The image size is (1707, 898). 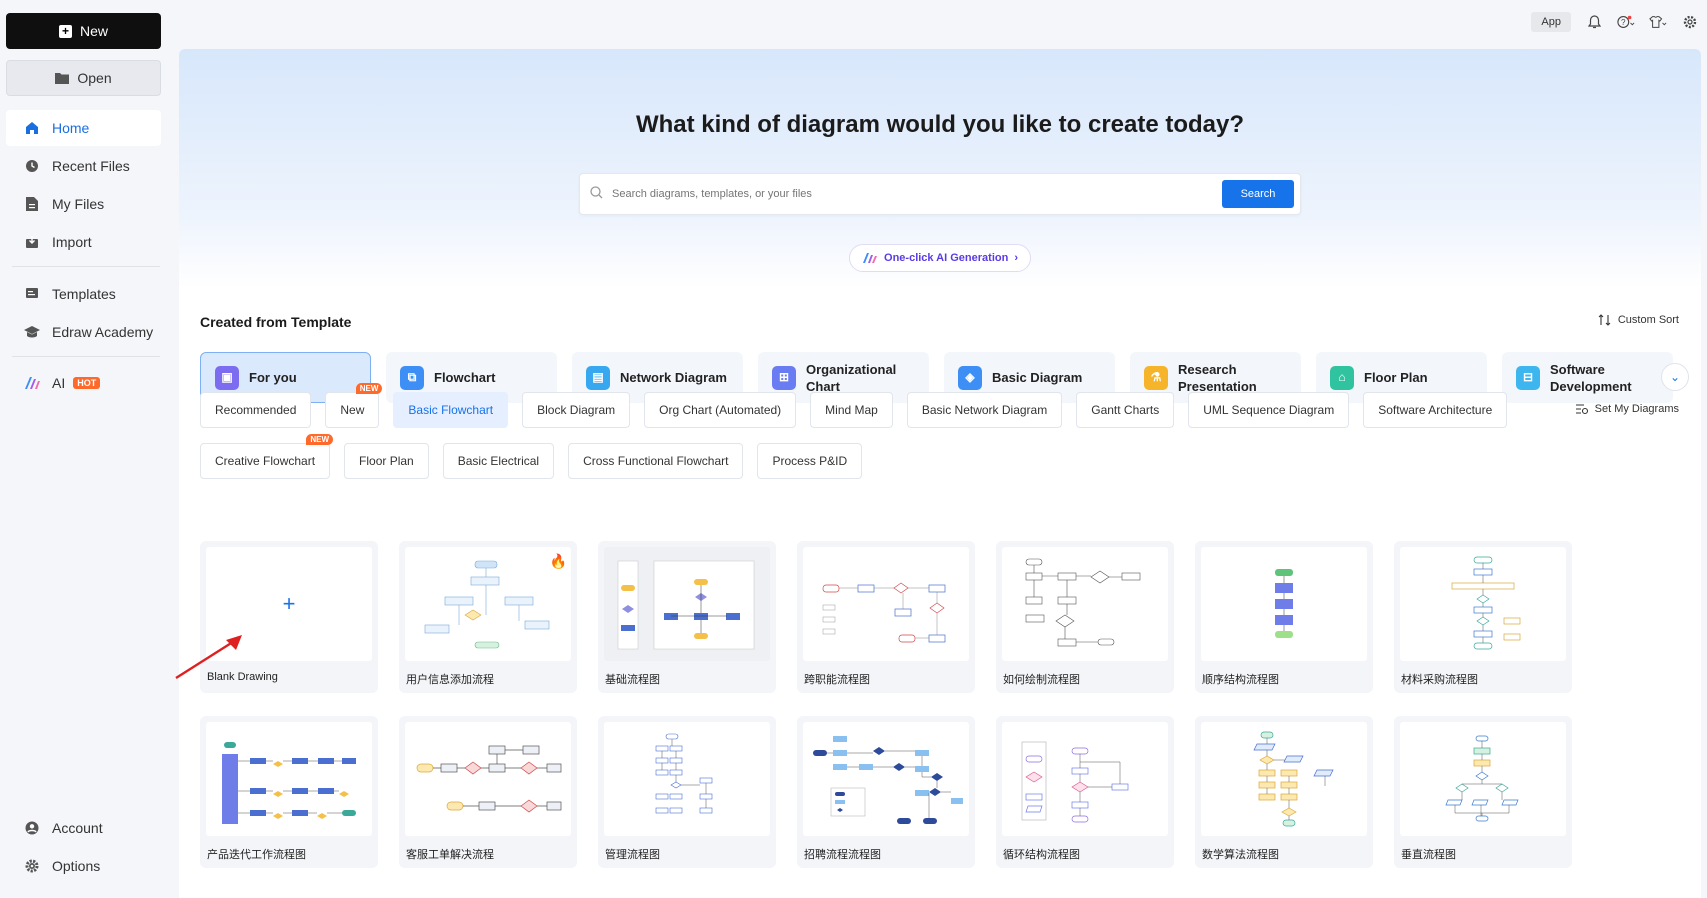 I want to click on tag-label: Org Chart (Automated), so click(x=720, y=410).